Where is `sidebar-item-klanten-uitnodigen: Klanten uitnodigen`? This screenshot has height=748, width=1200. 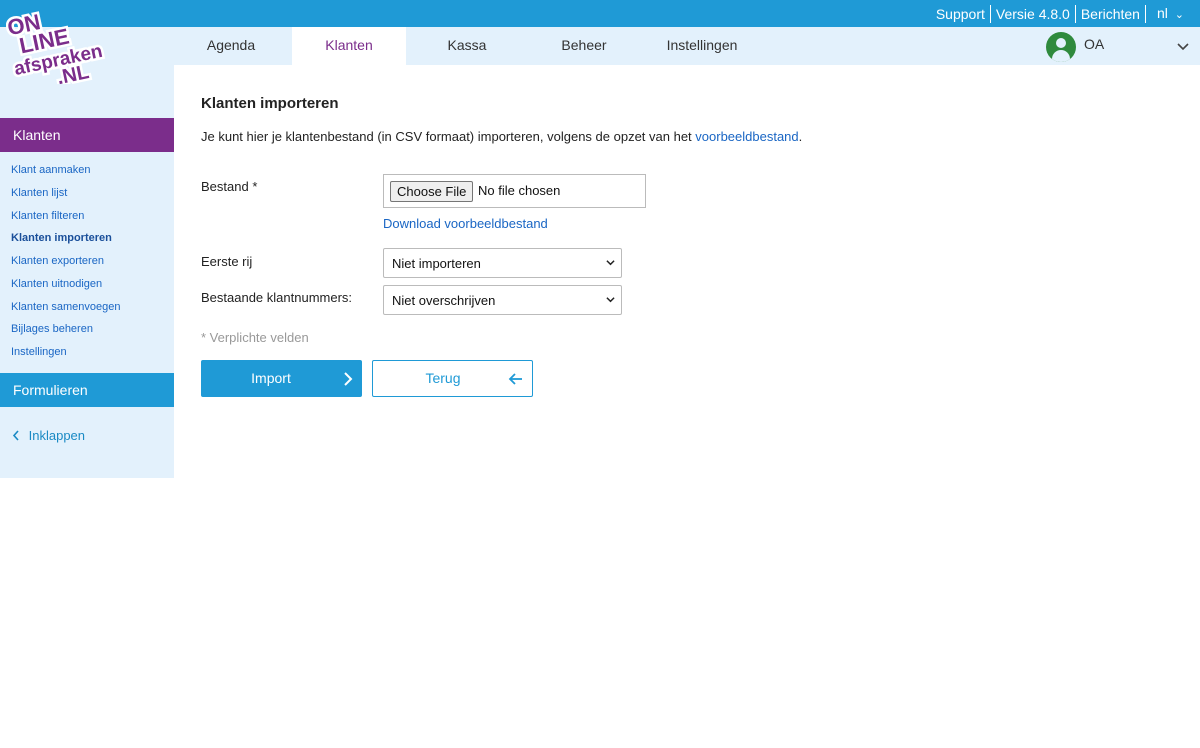 sidebar-item-klanten-uitnodigen: Klanten uitnodigen is located at coordinates (65, 287).